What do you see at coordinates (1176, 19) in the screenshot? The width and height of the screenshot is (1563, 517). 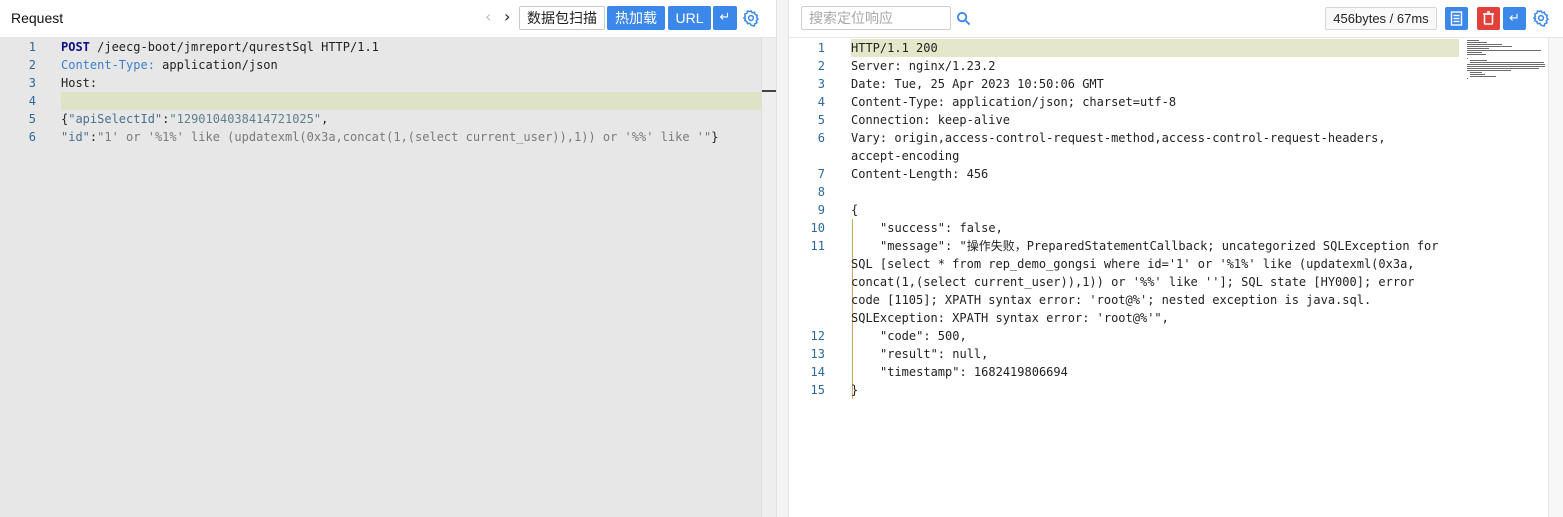 I see `response-toolbar: 456bytes / 67ms ↵` at bounding box center [1176, 19].